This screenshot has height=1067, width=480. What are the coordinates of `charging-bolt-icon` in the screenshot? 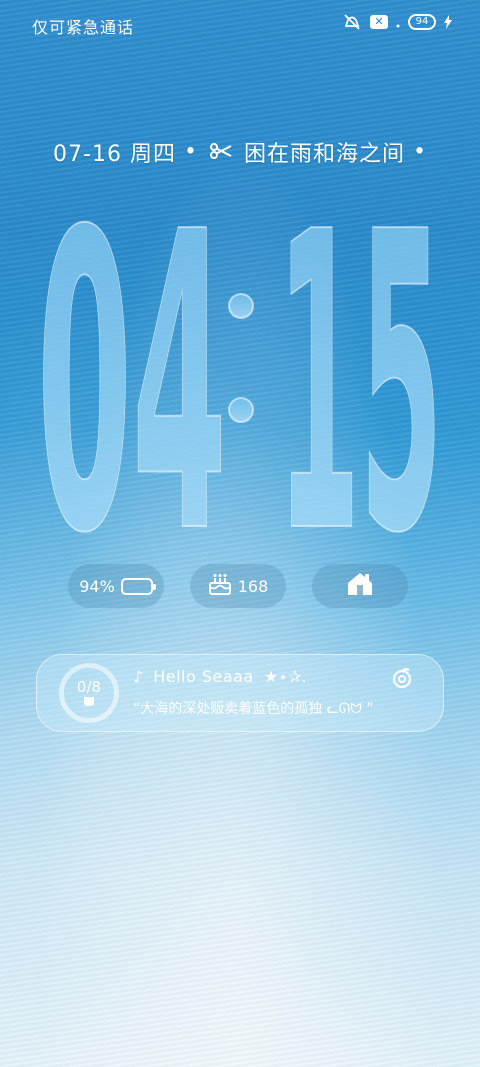 It's located at (448, 22).